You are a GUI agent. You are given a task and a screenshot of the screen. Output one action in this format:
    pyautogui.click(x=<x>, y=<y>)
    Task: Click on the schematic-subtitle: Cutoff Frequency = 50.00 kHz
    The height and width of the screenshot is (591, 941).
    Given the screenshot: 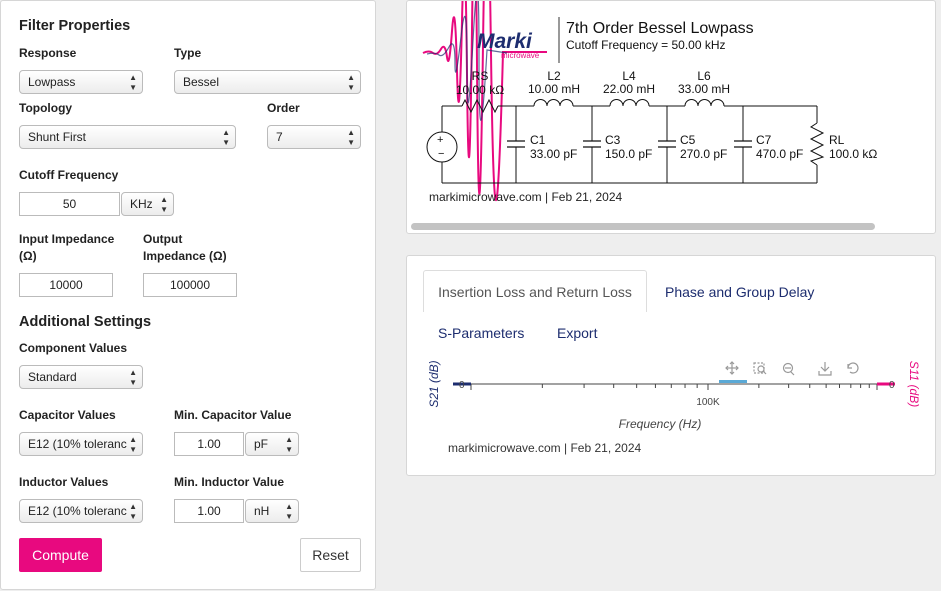 What is the action you would take?
    pyautogui.click(x=646, y=45)
    